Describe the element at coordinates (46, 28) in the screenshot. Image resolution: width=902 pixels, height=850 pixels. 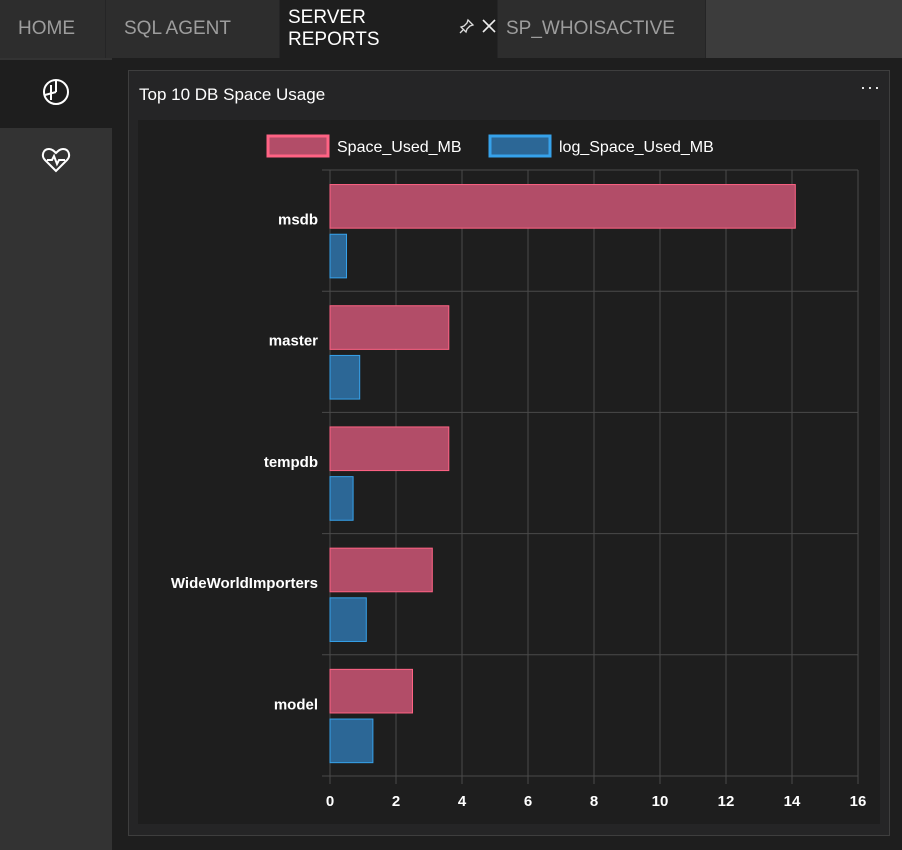
I see `tab-label: HOME` at that location.